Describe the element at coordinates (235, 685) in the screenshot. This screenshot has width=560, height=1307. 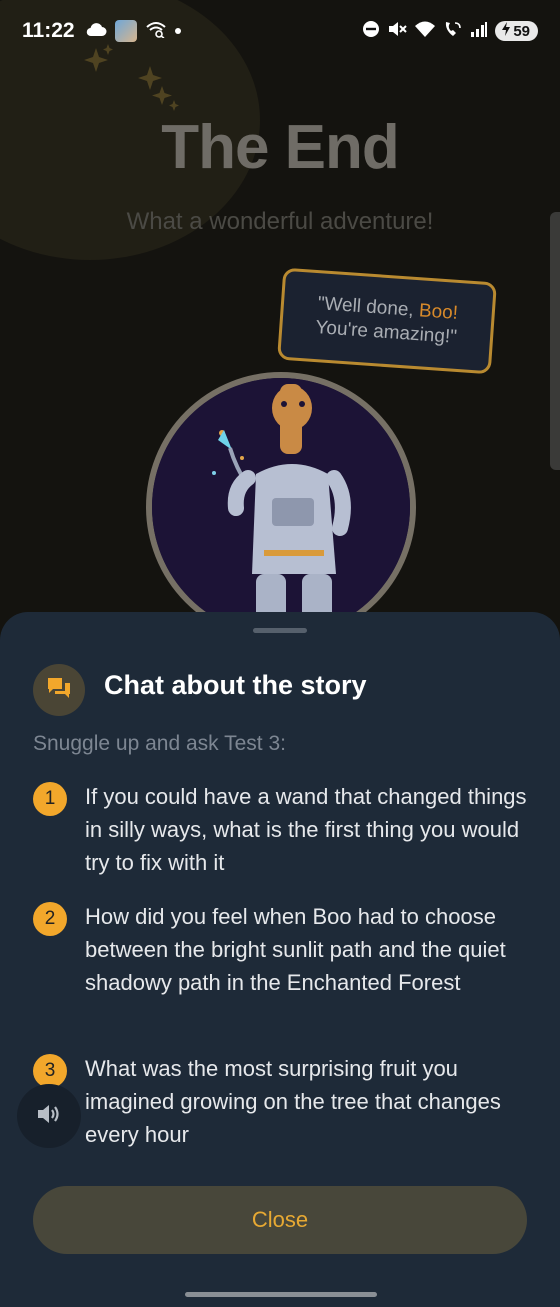
I see `sheet-title: Chat about the story` at that location.